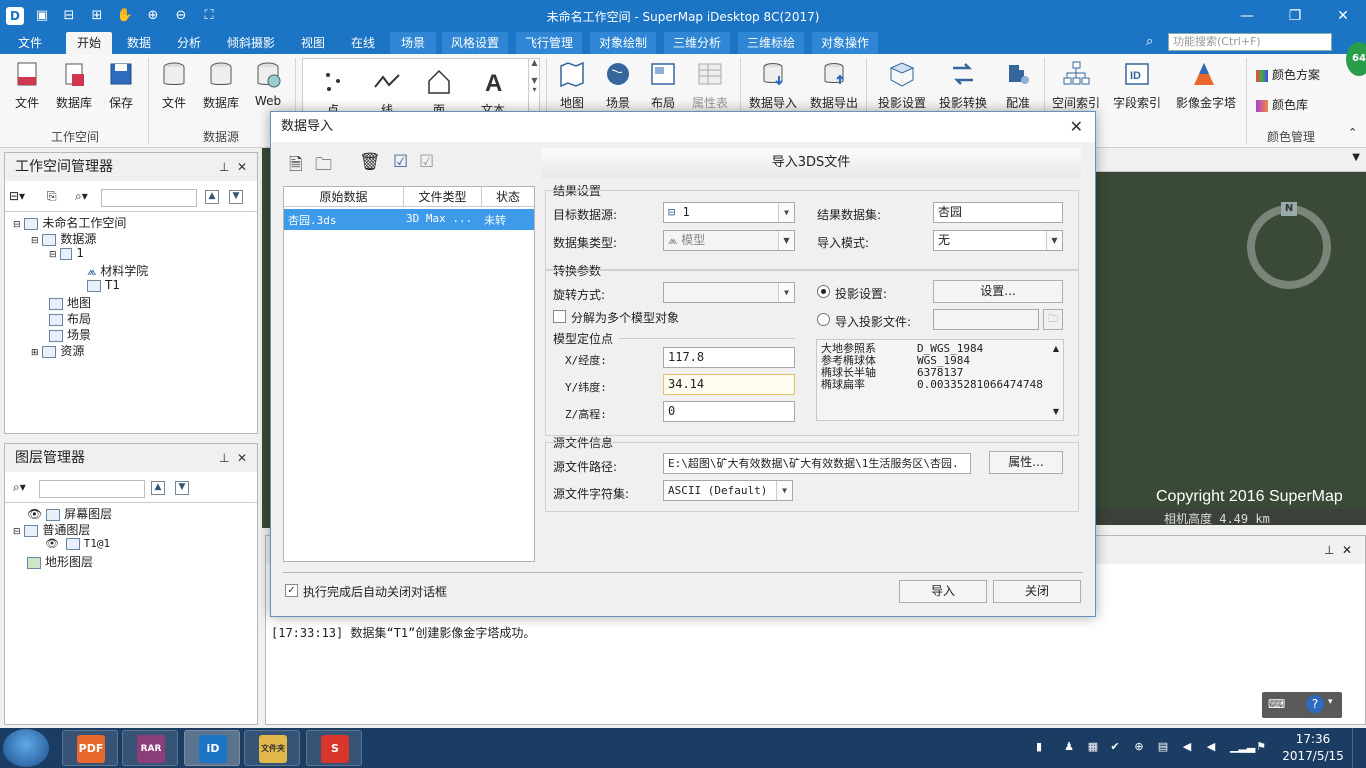 Image resolution: width=1366 pixels, height=768 pixels. I want to click on draw-point-button: 点, so click(333, 90).